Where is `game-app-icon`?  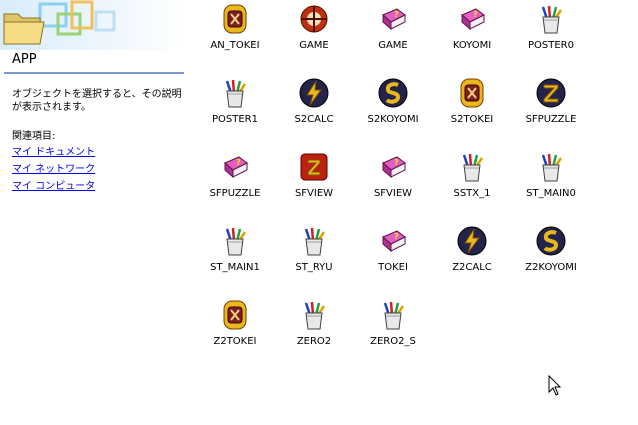
game-app-icon is located at coordinates (314, 19).